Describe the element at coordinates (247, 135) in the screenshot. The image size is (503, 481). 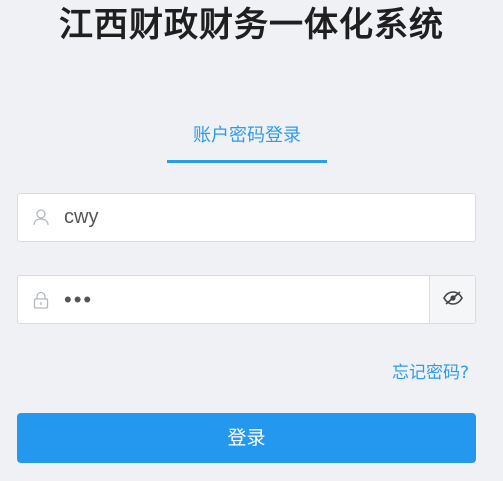
I see `tab-label: 账户密码登录` at that location.